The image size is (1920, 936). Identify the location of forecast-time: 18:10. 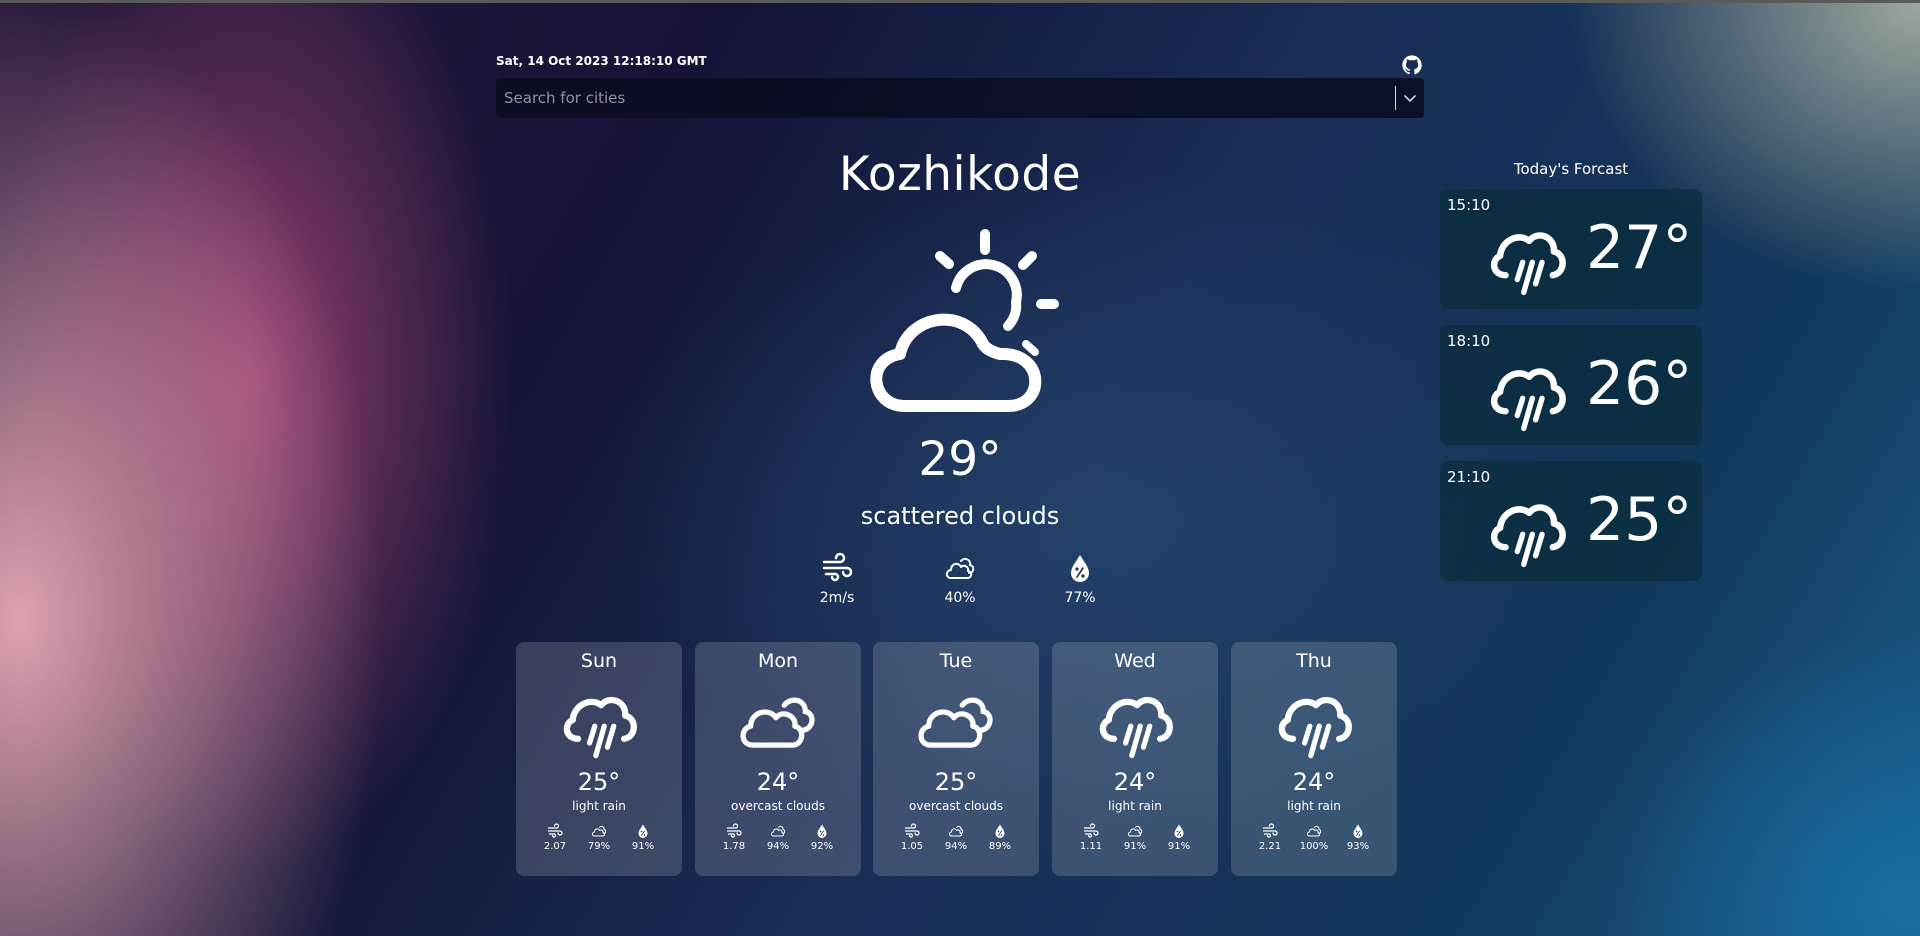
(1469, 341).